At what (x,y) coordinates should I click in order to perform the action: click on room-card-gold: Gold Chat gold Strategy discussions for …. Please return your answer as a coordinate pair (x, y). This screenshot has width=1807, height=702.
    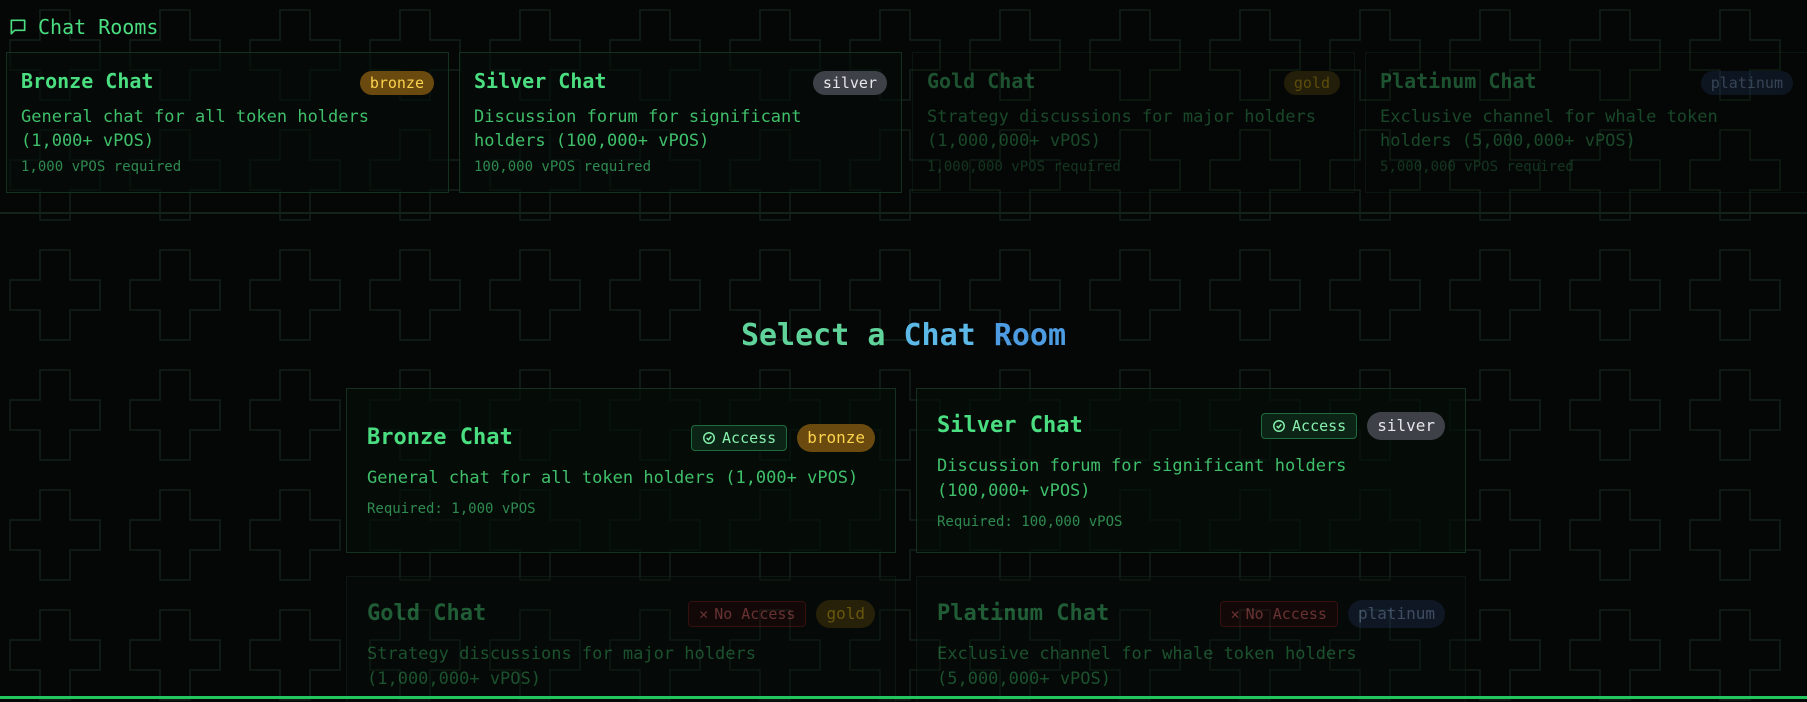
    Looking at the image, I should click on (1133, 122).